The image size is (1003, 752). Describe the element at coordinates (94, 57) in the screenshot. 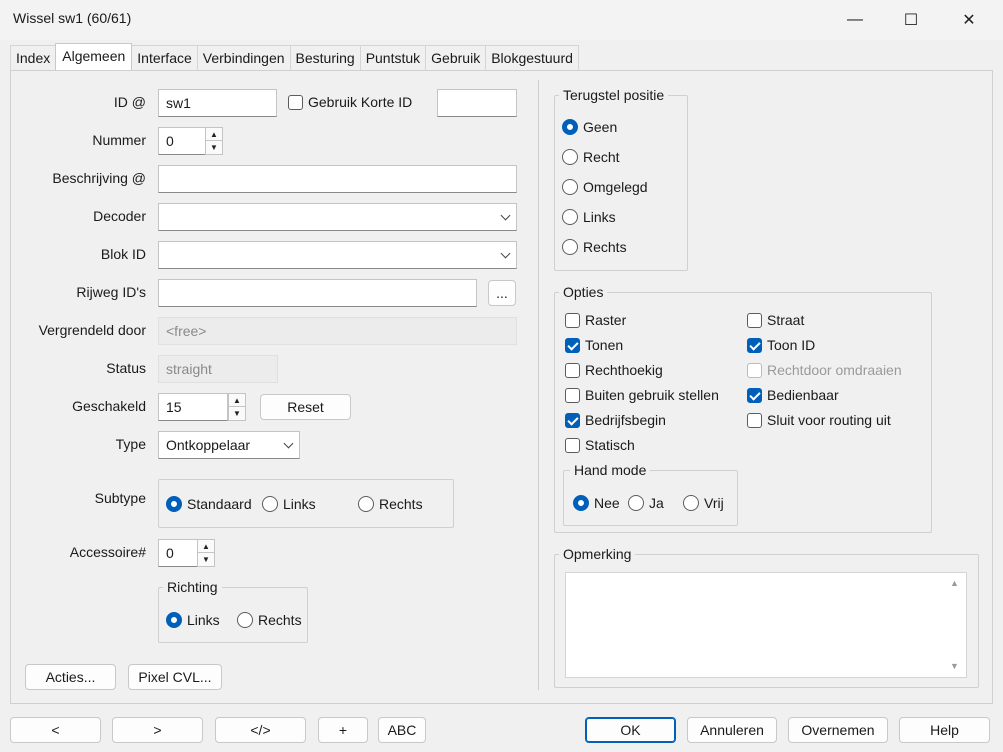

I see `tab-algemeen: Algemeen` at that location.